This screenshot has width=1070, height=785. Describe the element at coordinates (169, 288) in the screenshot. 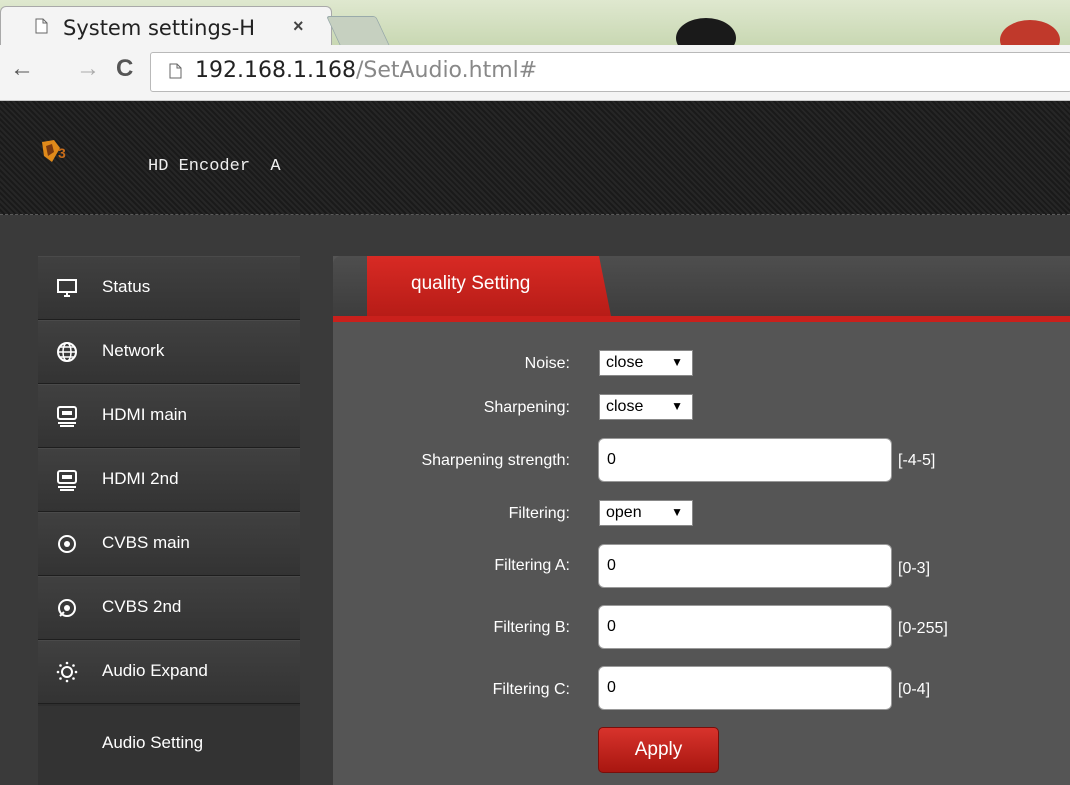

I see `sidebar-item-status: Status` at that location.